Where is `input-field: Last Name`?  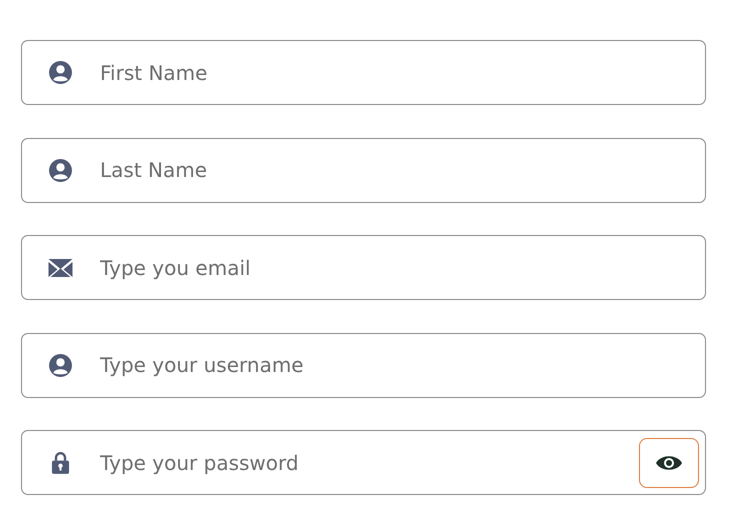
input-field: Last Name is located at coordinates (363, 170).